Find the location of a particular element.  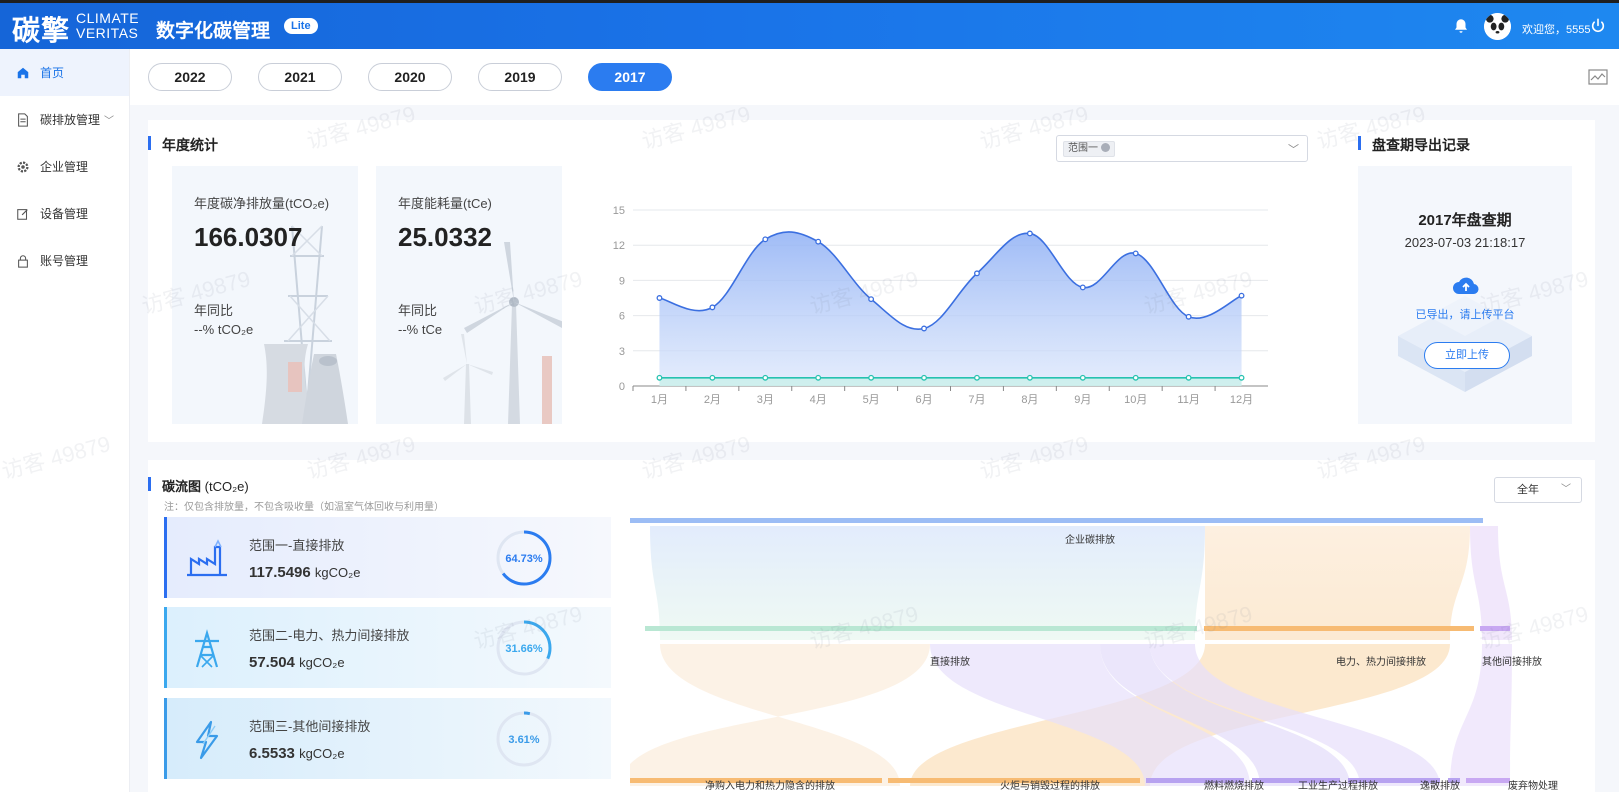

sankey-node-root is located at coordinates (1056, 520).